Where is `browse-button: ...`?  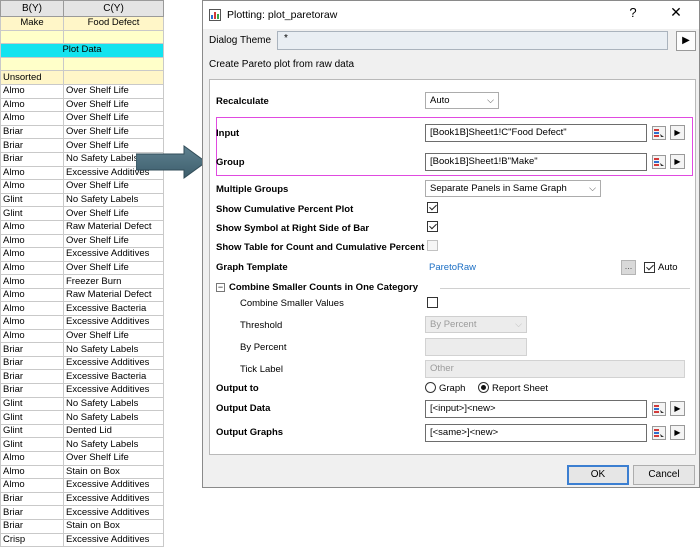
browse-button: ... is located at coordinates (628, 267).